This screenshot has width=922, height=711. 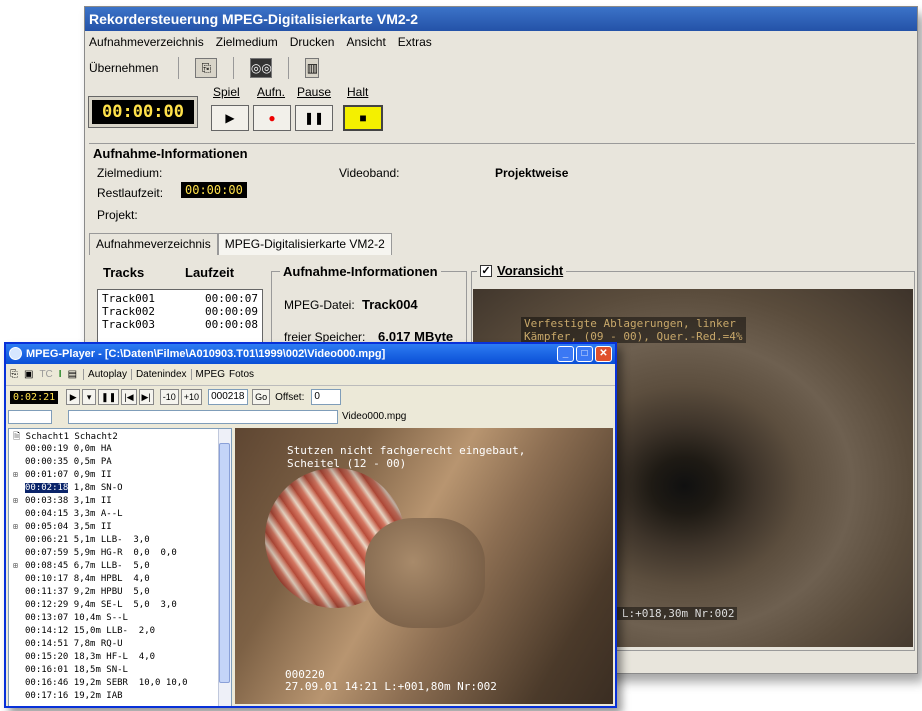 I want to click on tree-scrollbar, so click(x=224, y=567).